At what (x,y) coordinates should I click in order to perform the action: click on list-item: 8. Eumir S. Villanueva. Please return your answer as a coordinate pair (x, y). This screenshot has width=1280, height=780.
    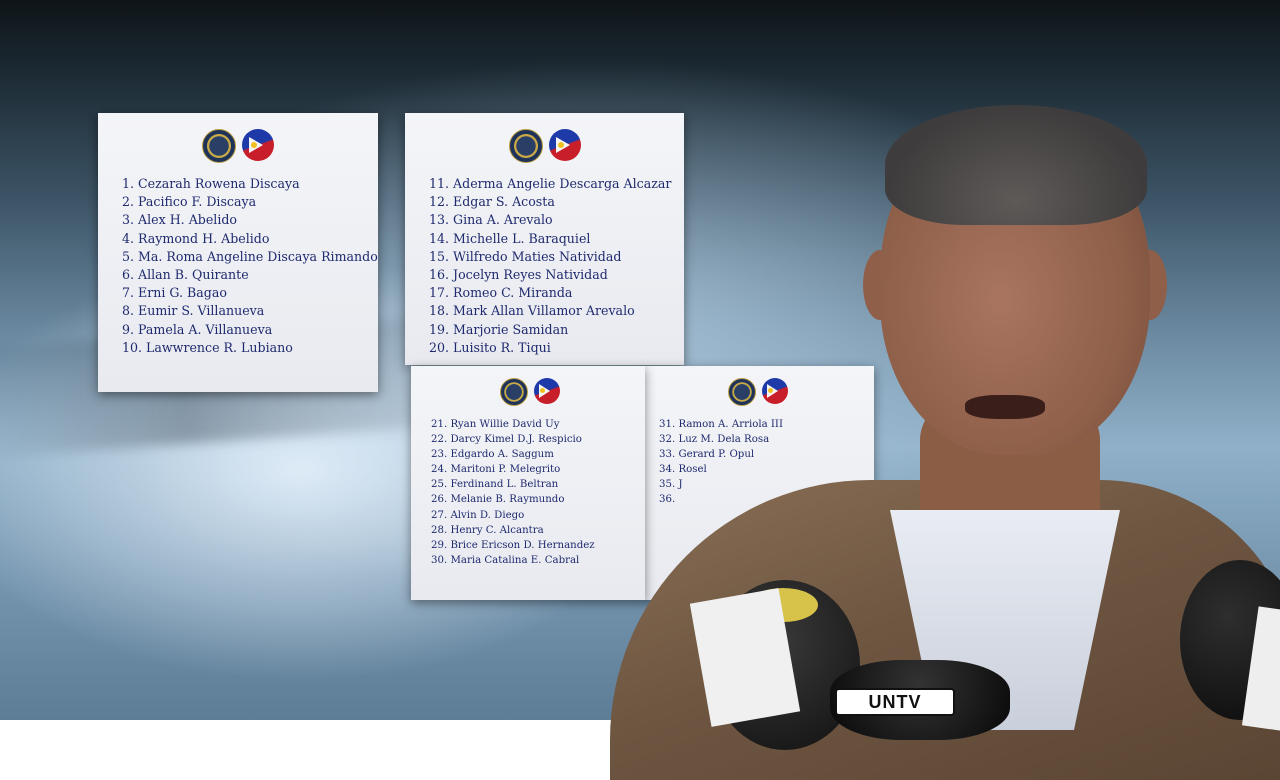
    Looking at the image, I should click on (193, 311).